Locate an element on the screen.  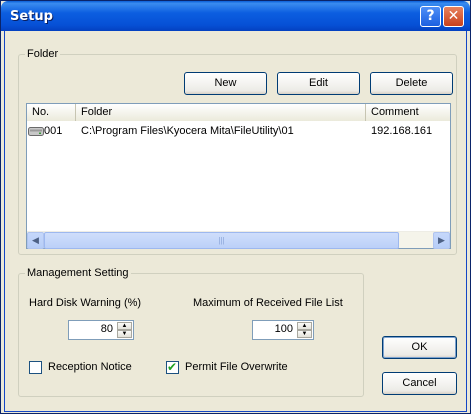
max-files-down-icon: ▼ is located at coordinates (304, 334).